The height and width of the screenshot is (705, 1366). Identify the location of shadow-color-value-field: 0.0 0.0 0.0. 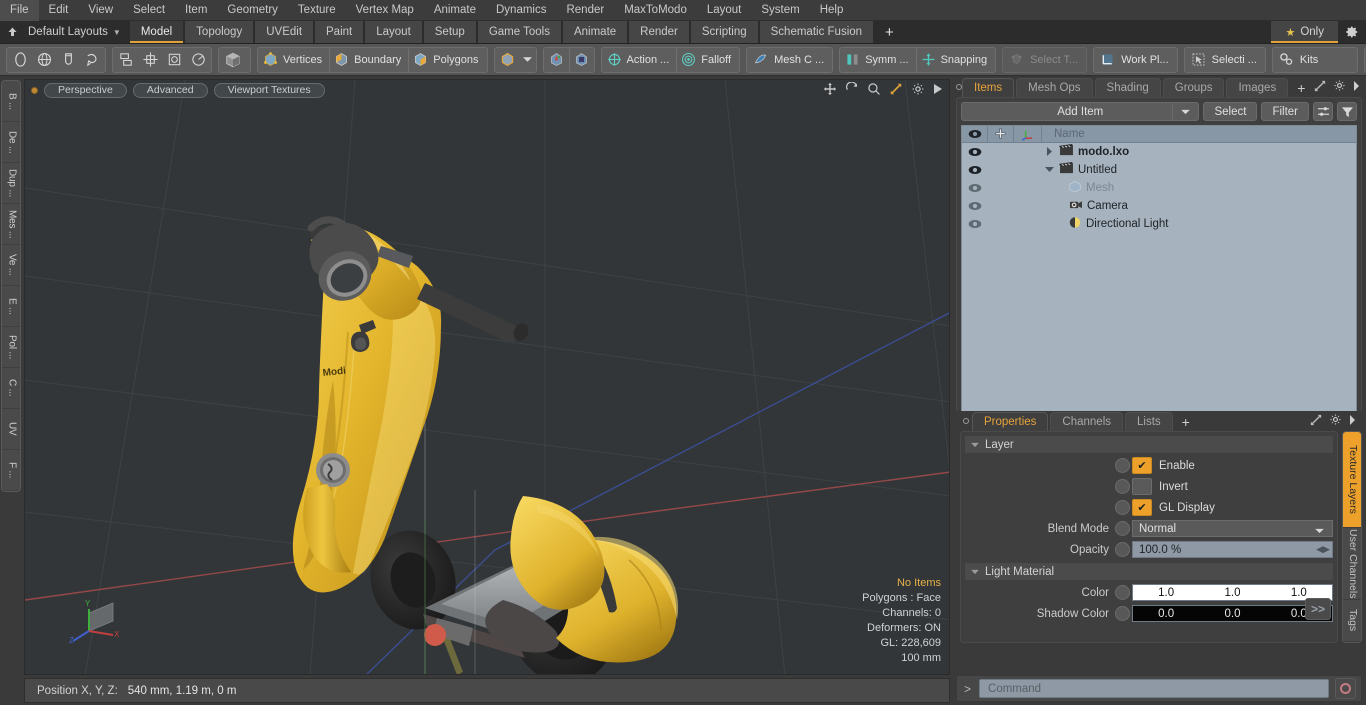
(1232, 613).